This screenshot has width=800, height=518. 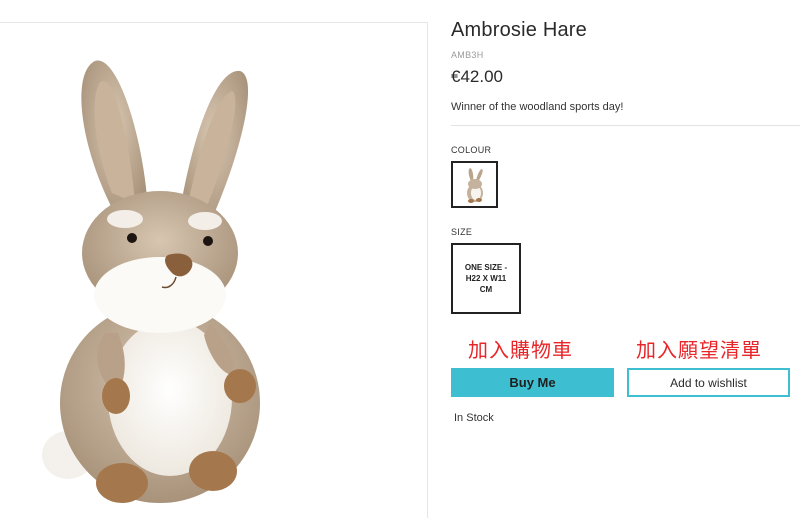 I want to click on buy-button: Buy Me, so click(x=532, y=382).